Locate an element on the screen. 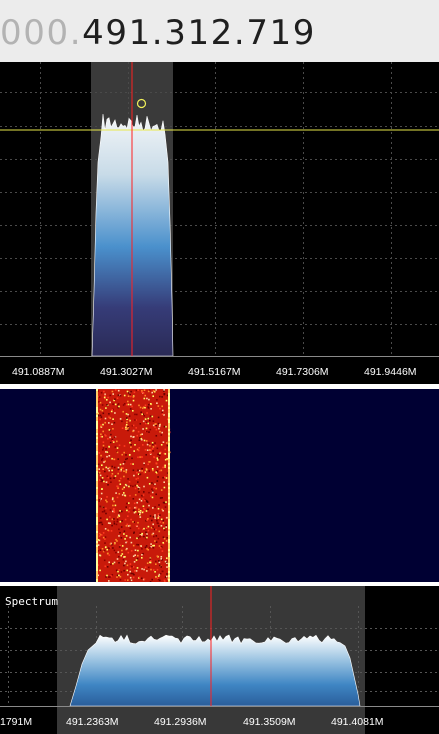 This screenshot has height=734, width=439. frequency-leading-zeros: 000. is located at coordinates (41, 33).